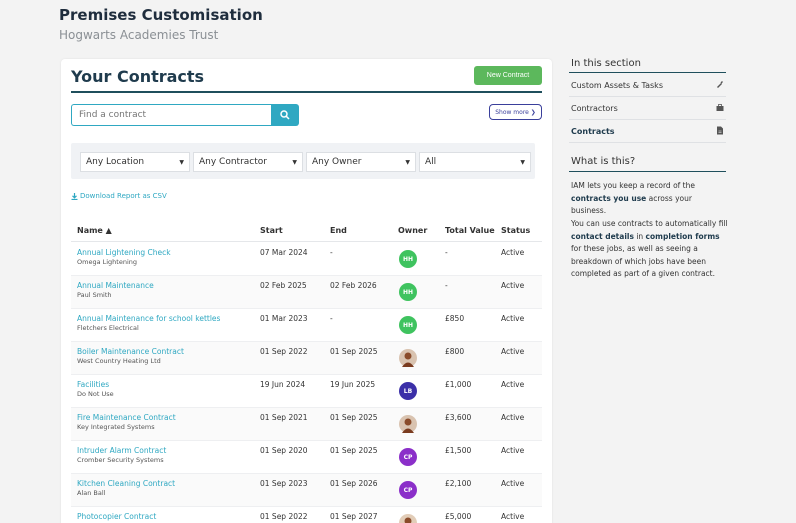 The height and width of the screenshot is (523, 796). Describe the element at coordinates (455, 351) in the screenshot. I see `total-value: £800` at that location.